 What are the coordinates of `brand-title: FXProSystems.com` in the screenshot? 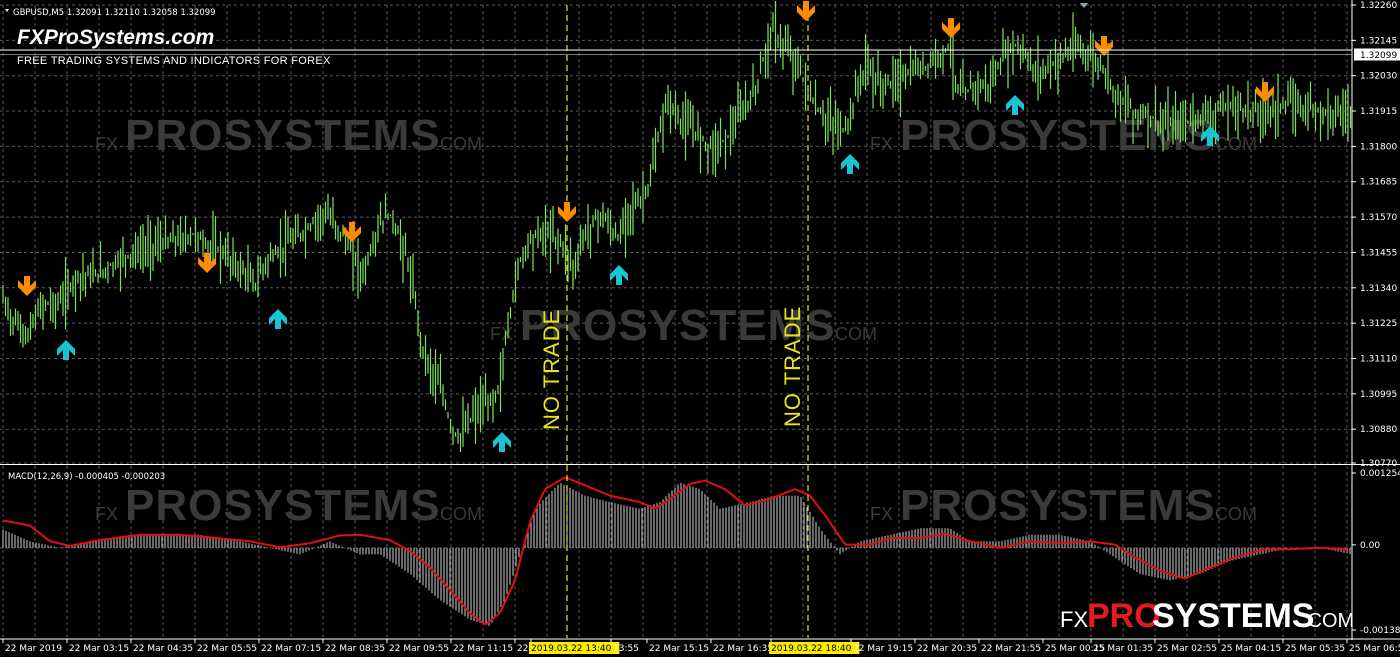 It's located at (115, 37).